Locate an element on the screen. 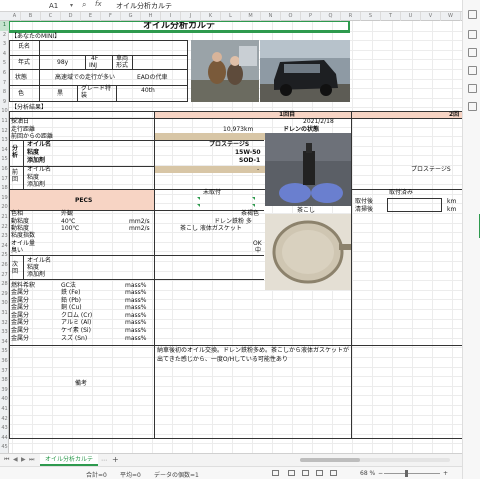 Image resolution: width=480 pixels, height=479 pixels. column-header-cell: C is located at coordinates (51, 16).